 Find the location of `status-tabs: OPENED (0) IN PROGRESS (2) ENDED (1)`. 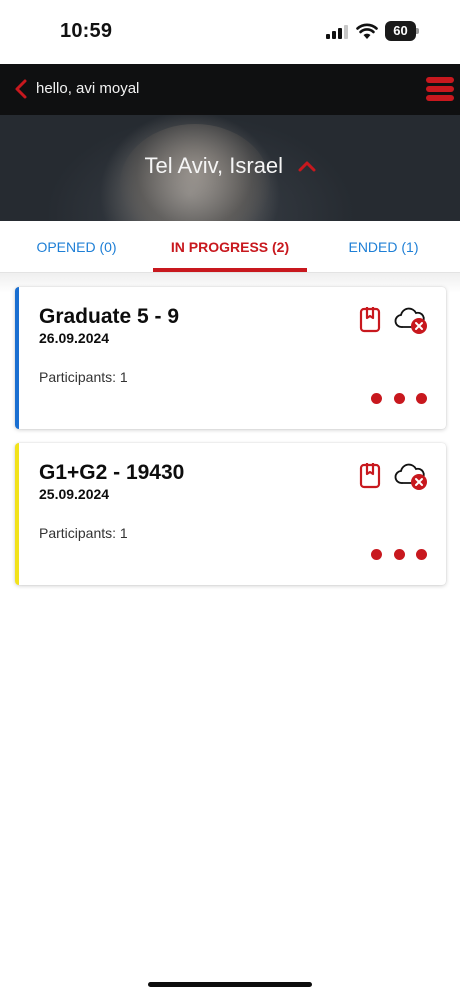

status-tabs: OPENED (0) IN PROGRESS (2) ENDED (1) is located at coordinates (230, 247).